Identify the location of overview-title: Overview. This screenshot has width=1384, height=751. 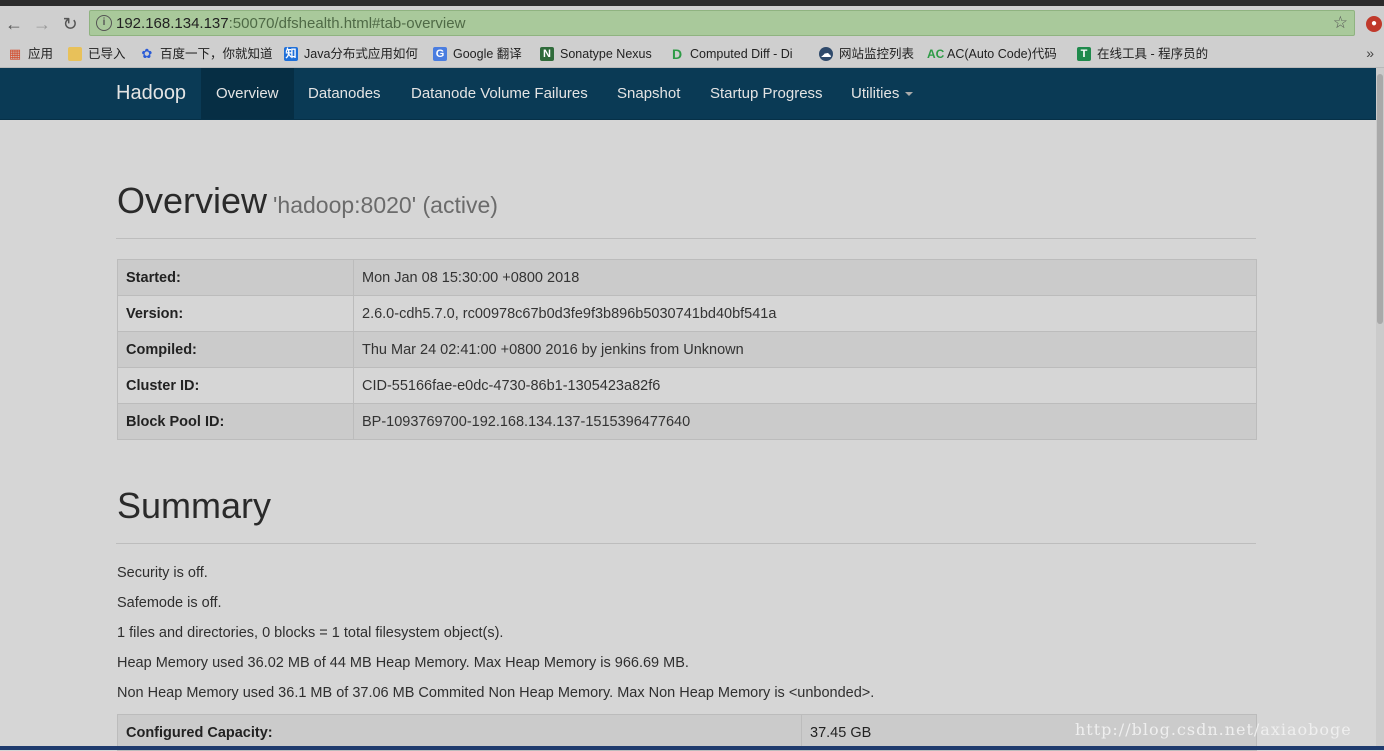
(192, 200).